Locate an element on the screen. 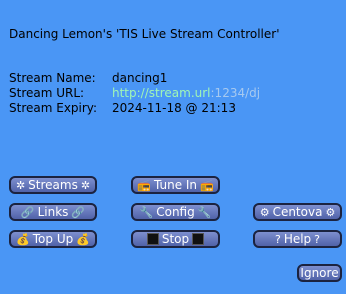  stream-name-label: Stream Name: is located at coordinates (52, 78).